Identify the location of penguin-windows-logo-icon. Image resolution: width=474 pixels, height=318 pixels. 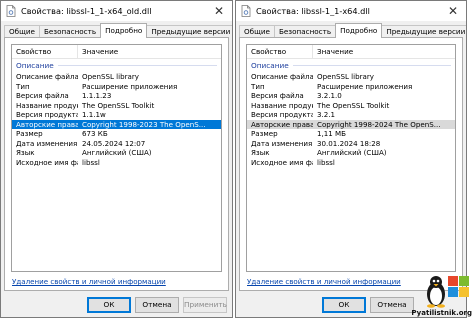
(448, 292).